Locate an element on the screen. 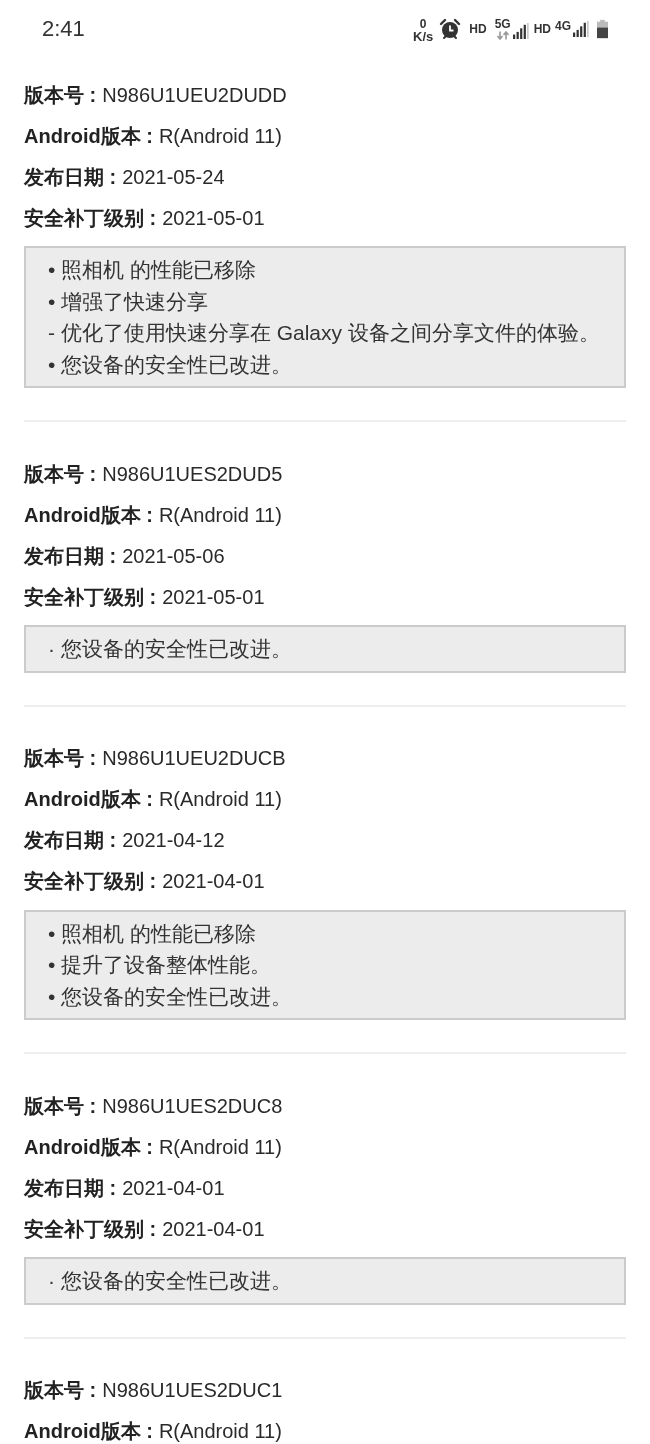  alarm-clock-icon is located at coordinates (450, 28).